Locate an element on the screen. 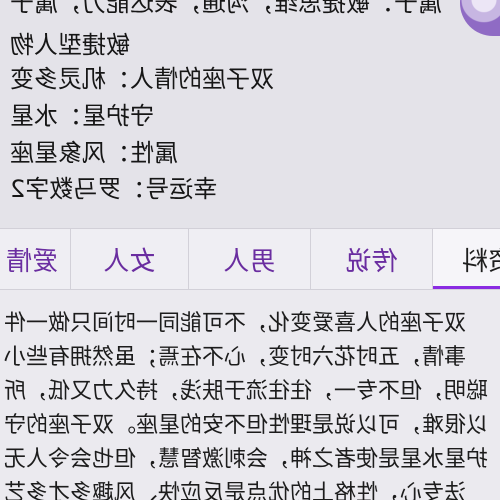  profile-line-type: 敏捷型人物 is located at coordinates (70, 45).